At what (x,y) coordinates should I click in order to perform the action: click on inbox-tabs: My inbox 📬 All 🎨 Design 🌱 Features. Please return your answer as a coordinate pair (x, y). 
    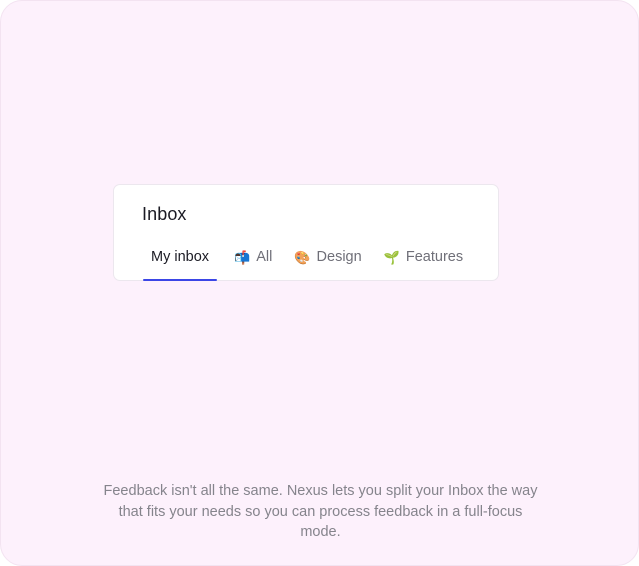
    Looking at the image, I should click on (314, 261).